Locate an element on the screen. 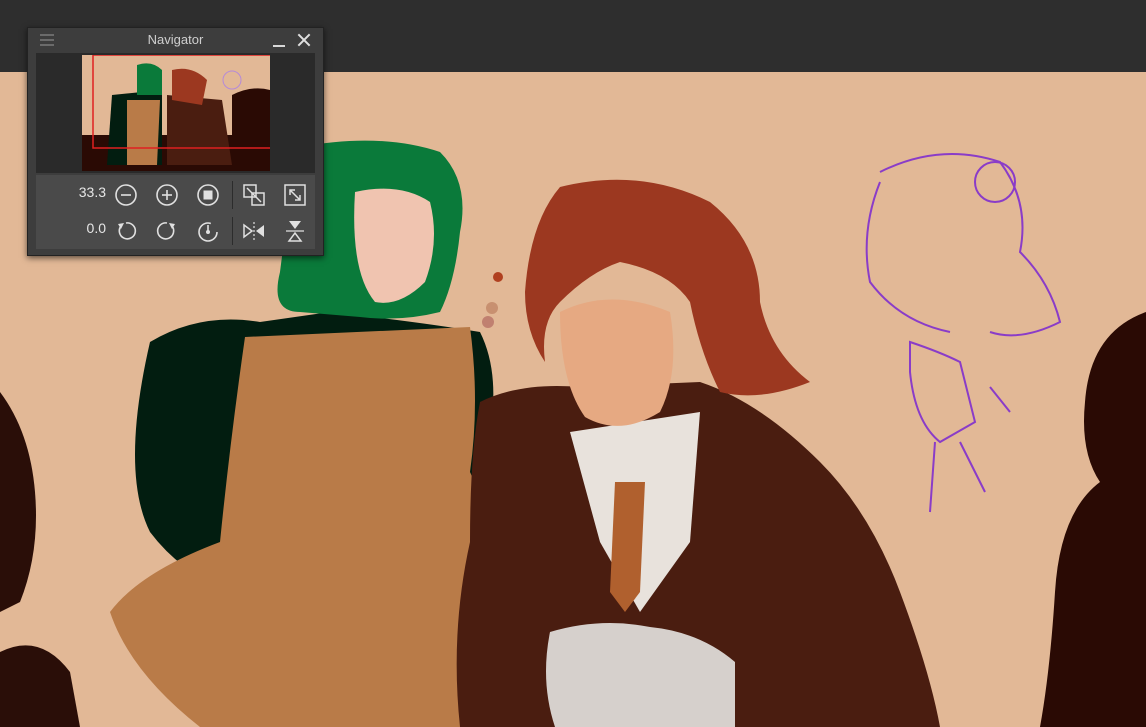 The width and height of the screenshot is (1146, 727). navigator-panel: Navigator 33.3 0.0 is located at coordinates (175, 141).